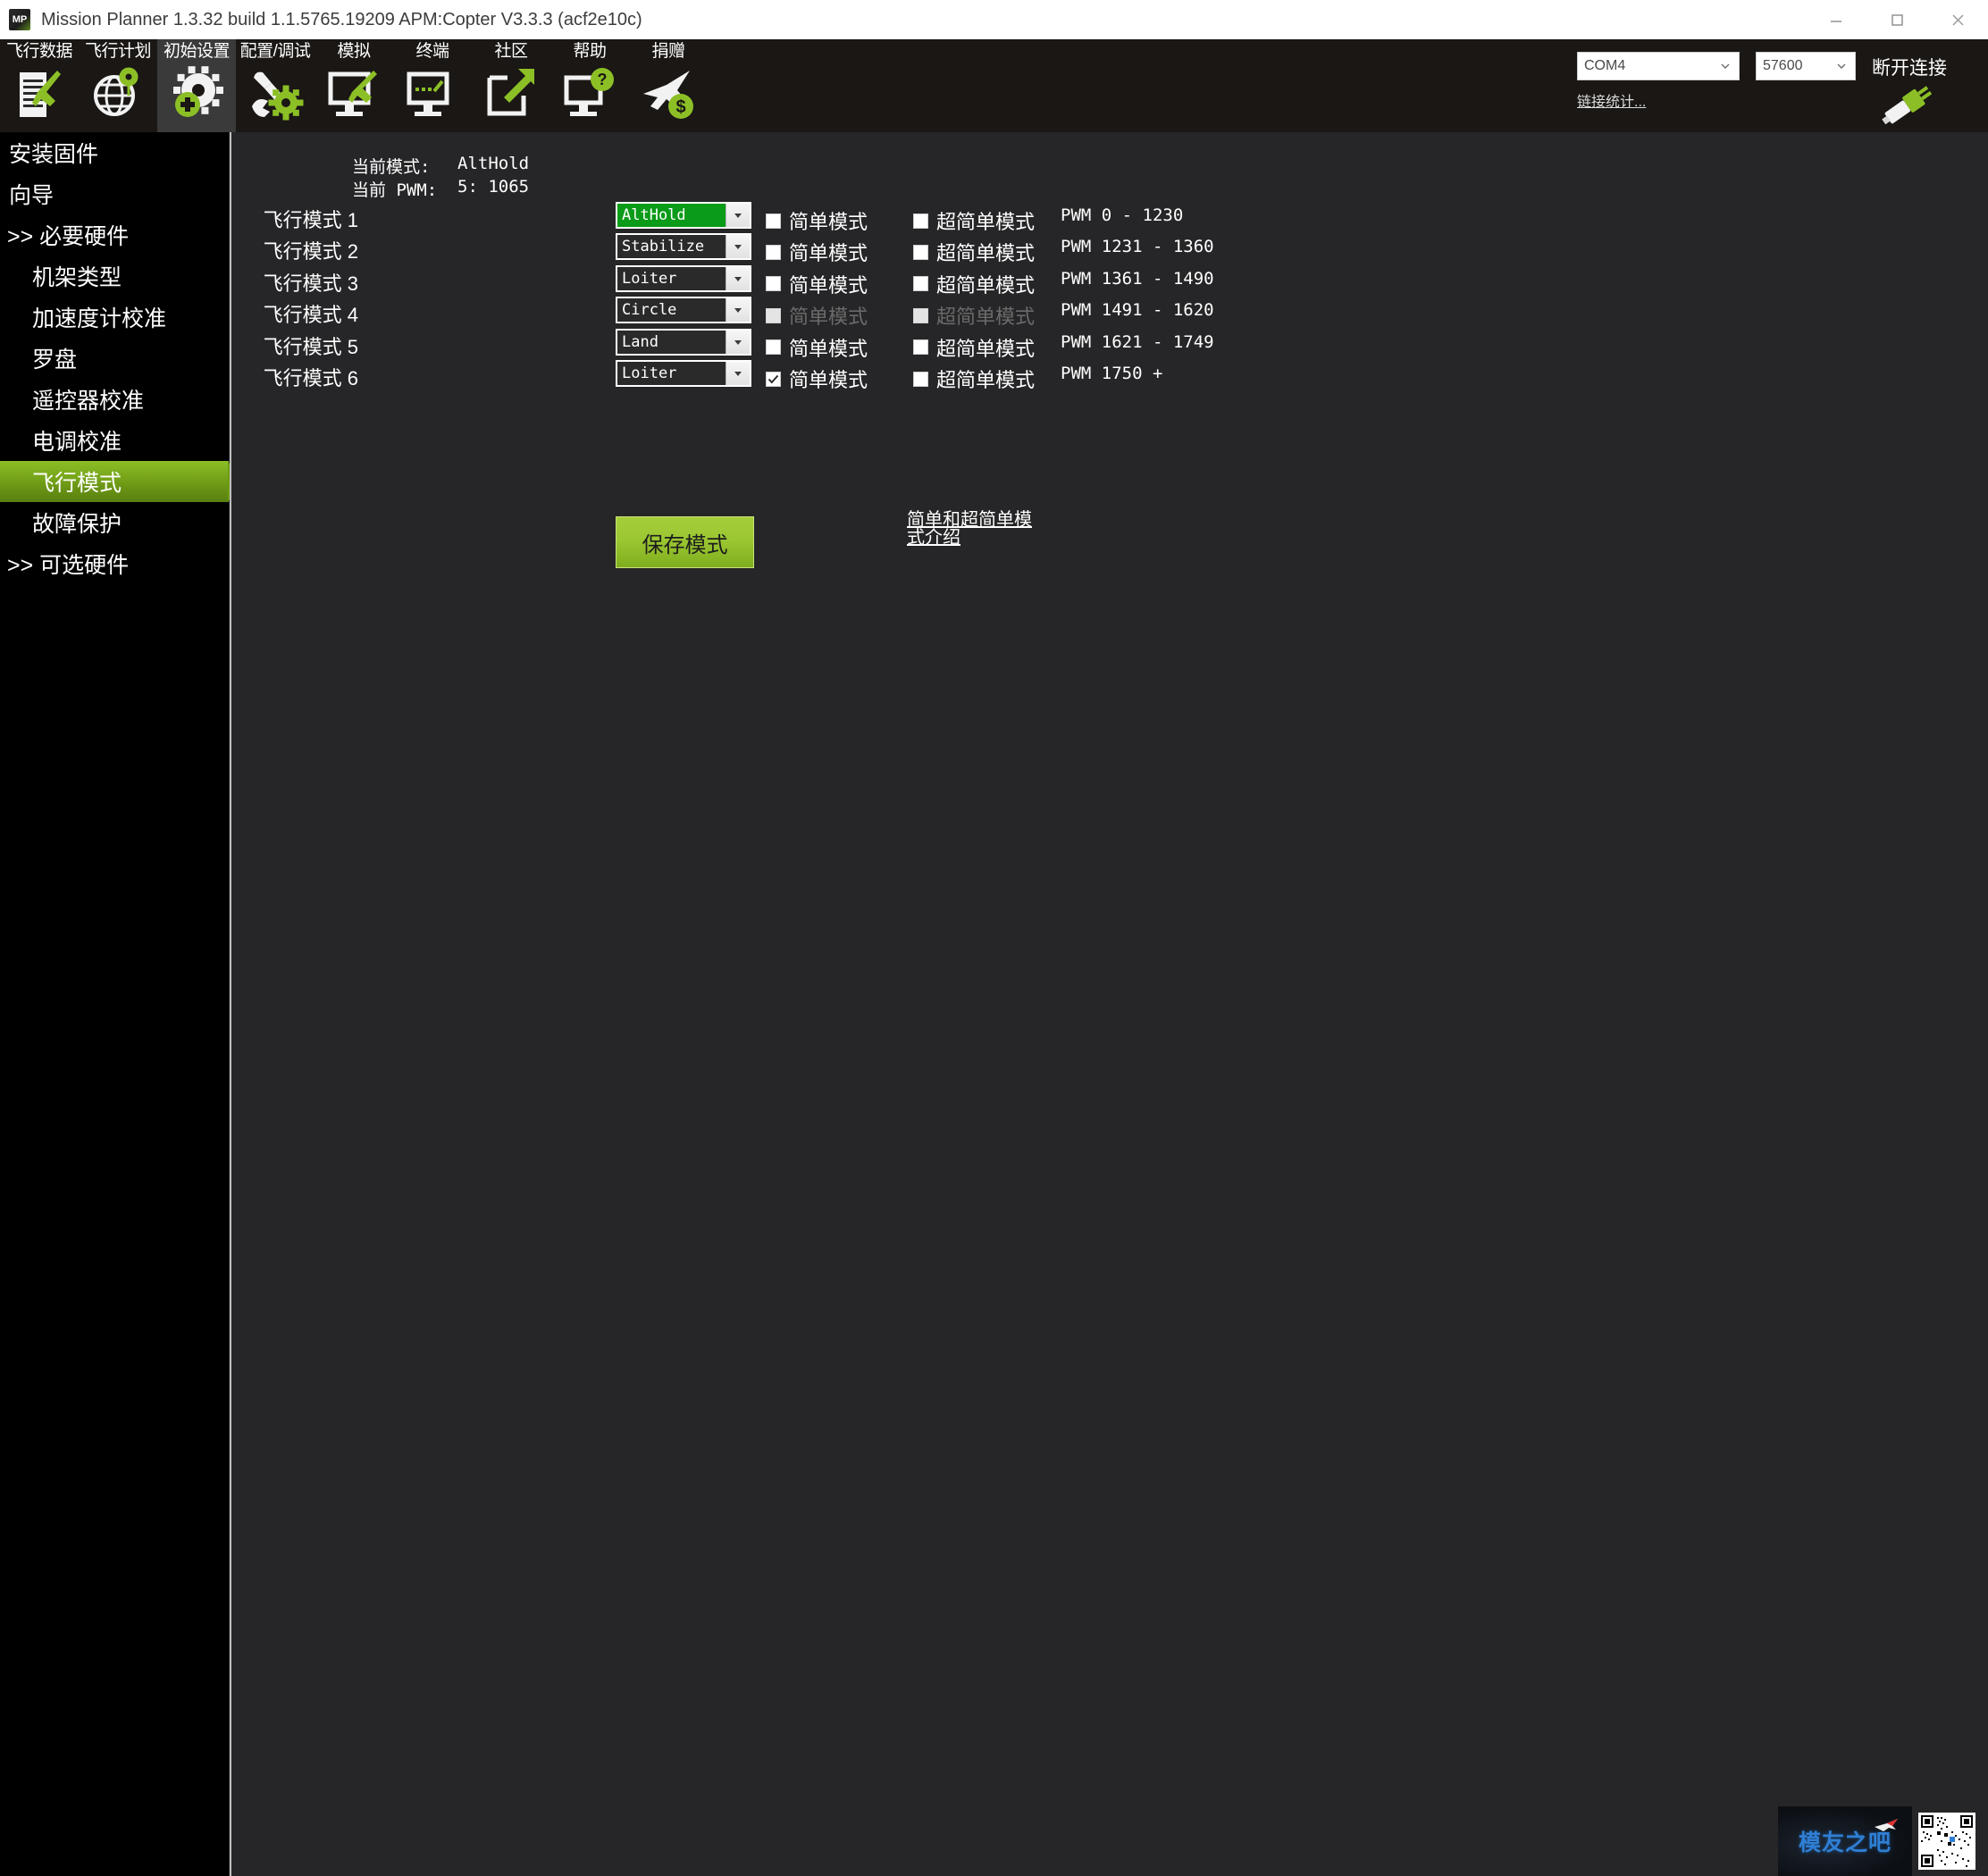 This screenshot has width=1988, height=1876. I want to click on sidebar-item-3: 机架类型, so click(114, 276).